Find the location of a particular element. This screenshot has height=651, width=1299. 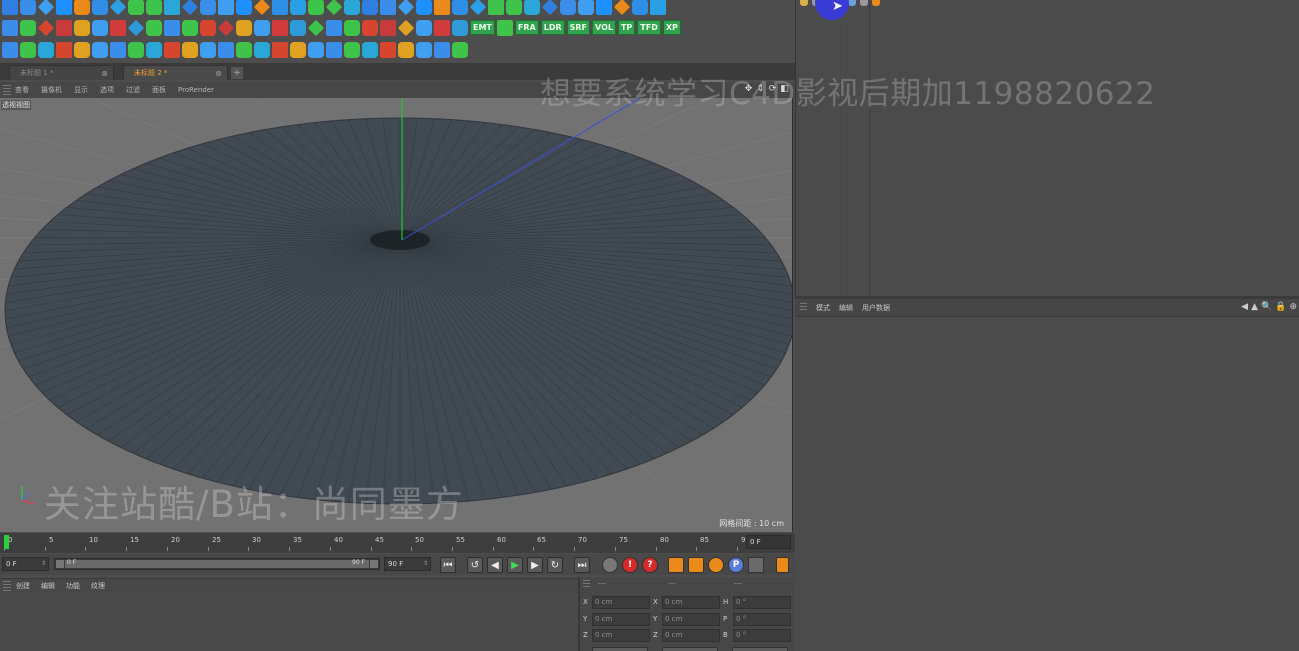

new-window-icon: ⊕ is located at coordinates (1293, 307).